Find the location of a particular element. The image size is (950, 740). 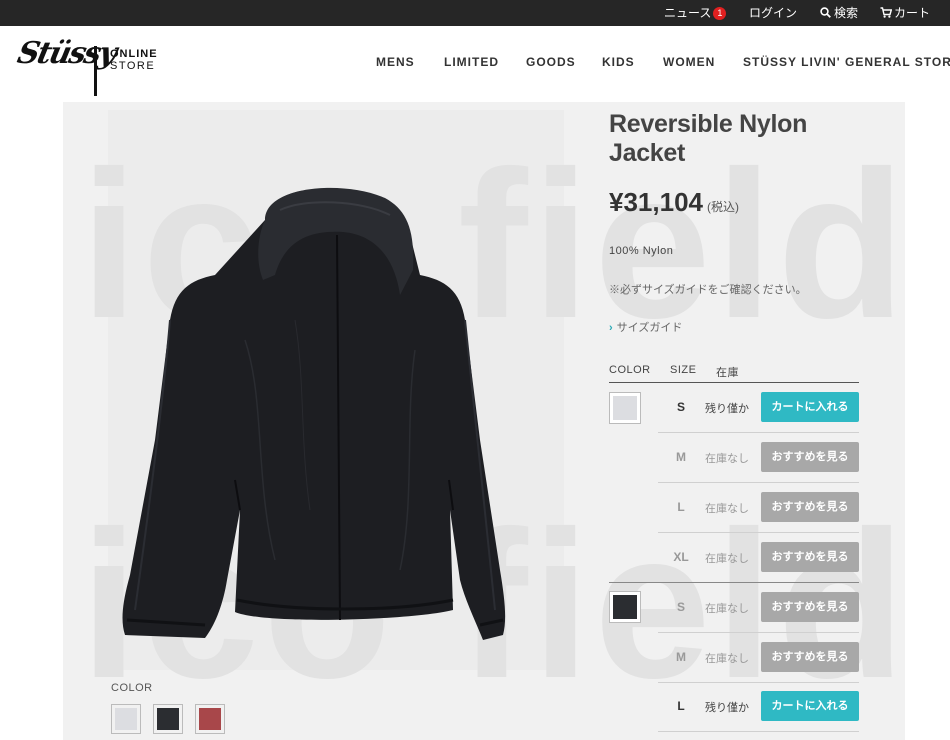

swatch-charcoal is located at coordinates (625, 607).